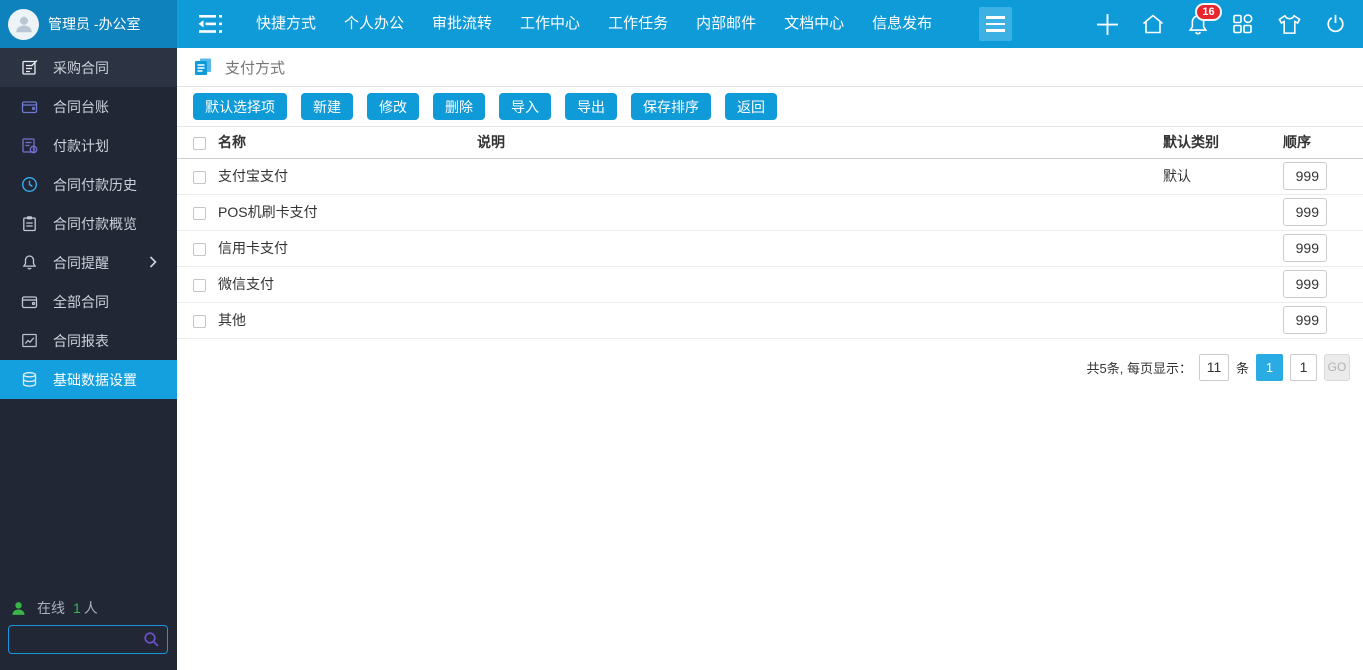  I want to click on user-block: 管理员 -办公室, so click(88, 24).